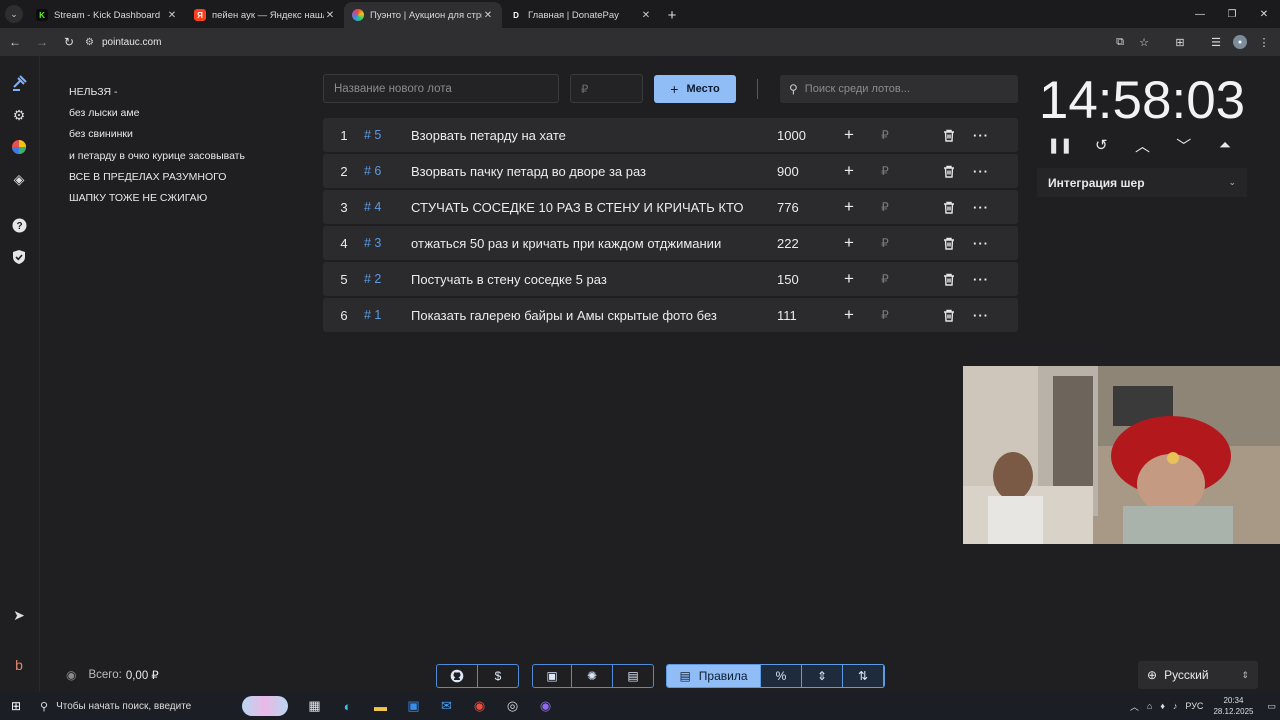  What do you see at coordinates (15, 42) in the screenshot?
I see `back-icon: ←` at bounding box center [15, 42].